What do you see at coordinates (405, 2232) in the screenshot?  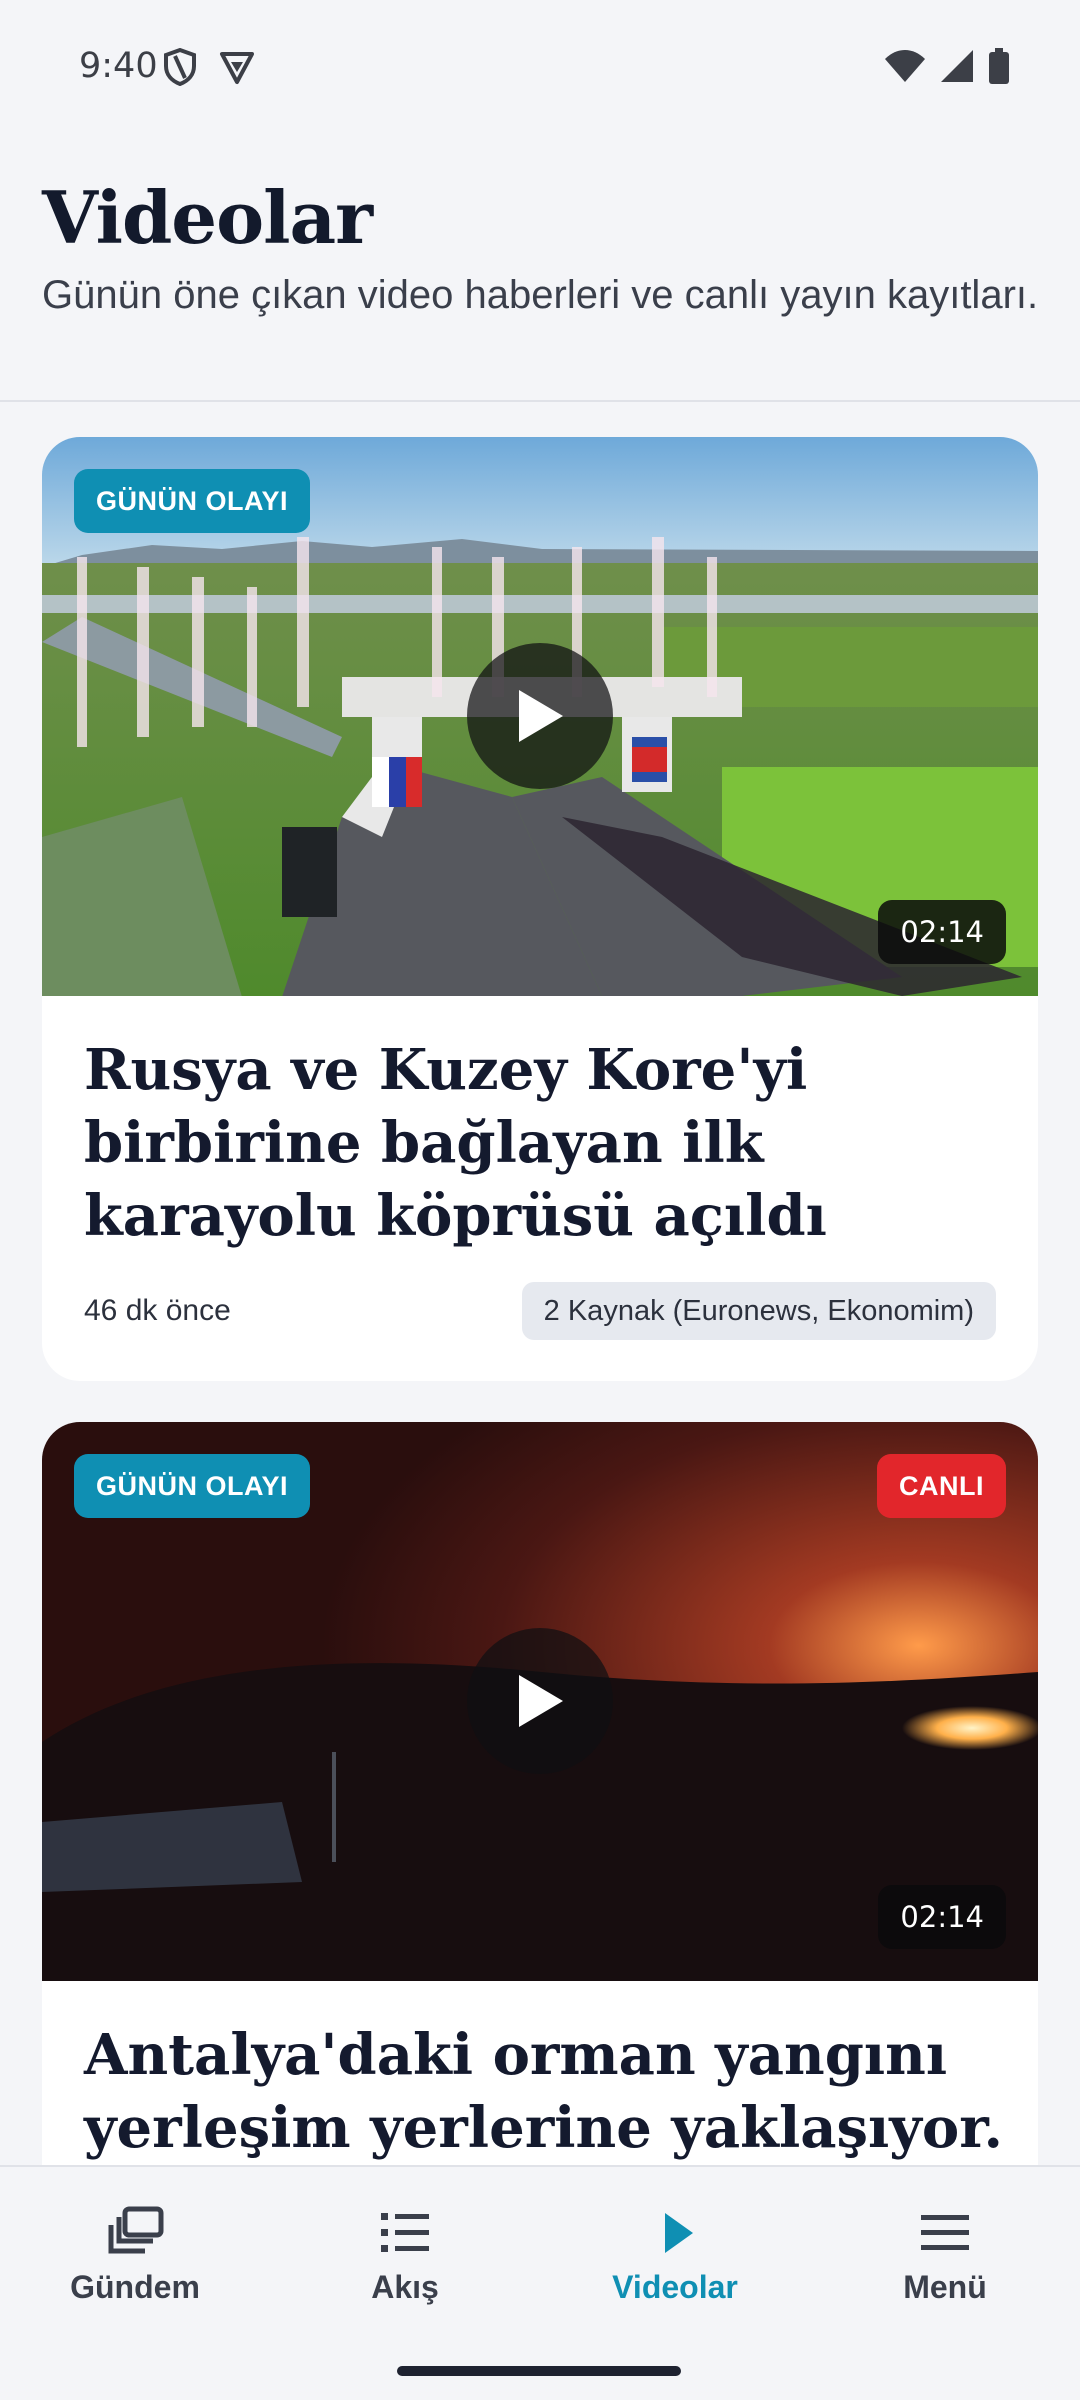 I see `list-icon` at bounding box center [405, 2232].